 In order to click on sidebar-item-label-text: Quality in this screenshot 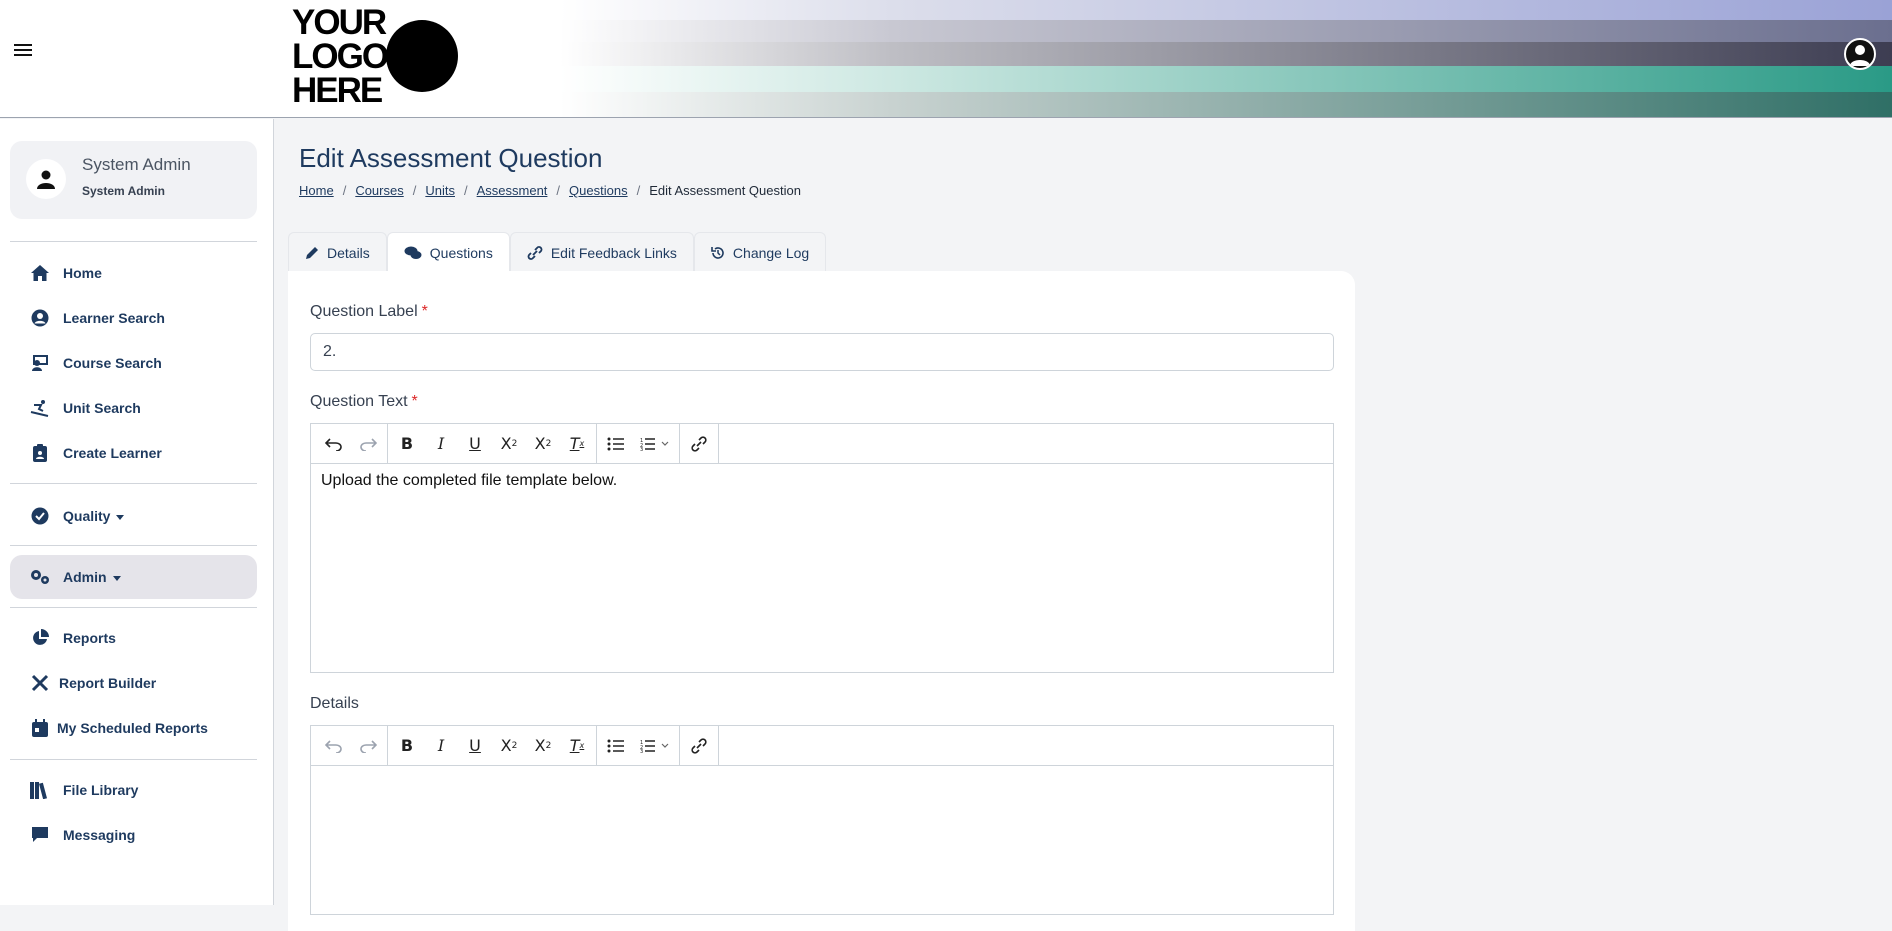, I will do `click(87, 516)`.